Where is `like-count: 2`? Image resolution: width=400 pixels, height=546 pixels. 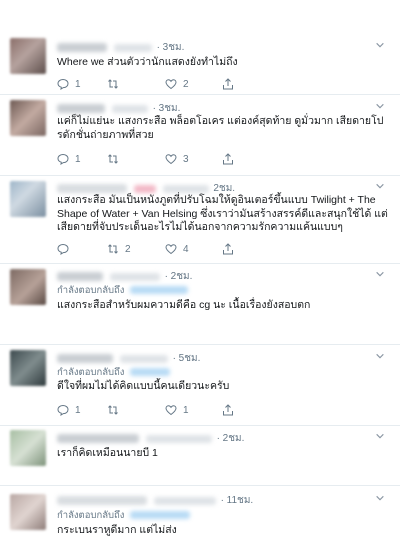
like-count: 2 is located at coordinates (186, 84).